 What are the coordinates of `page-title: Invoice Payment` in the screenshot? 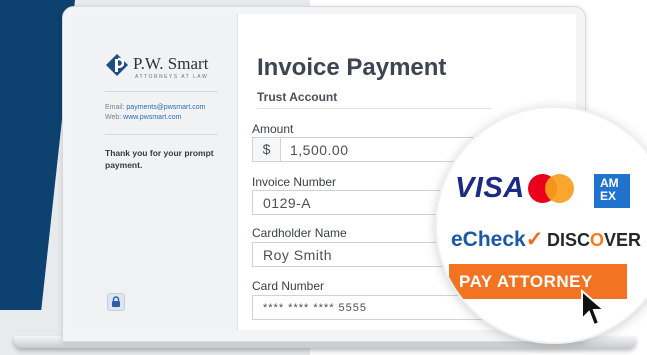 It's located at (352, 67).